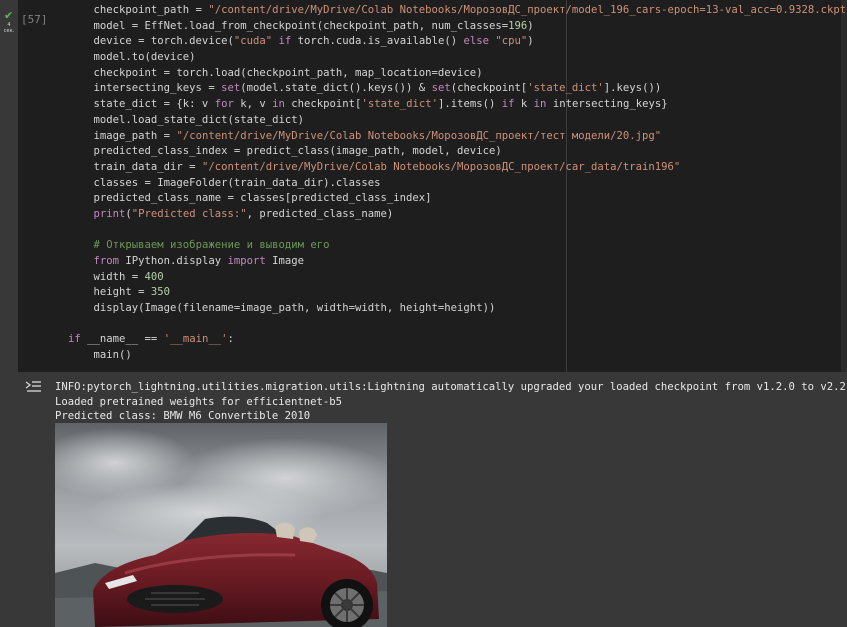 This screenshot has height=627, width=847. Describe the element at coordinates (476, 41) in the screenshot. I see `code-token: else` at that location.